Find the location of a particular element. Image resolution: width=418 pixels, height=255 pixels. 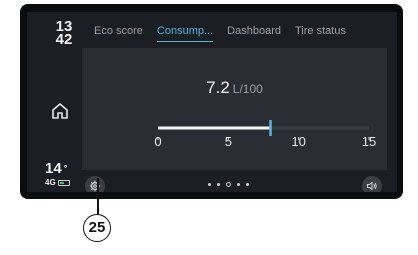

temperature-value: 14 is located at coordinates (53, 168).